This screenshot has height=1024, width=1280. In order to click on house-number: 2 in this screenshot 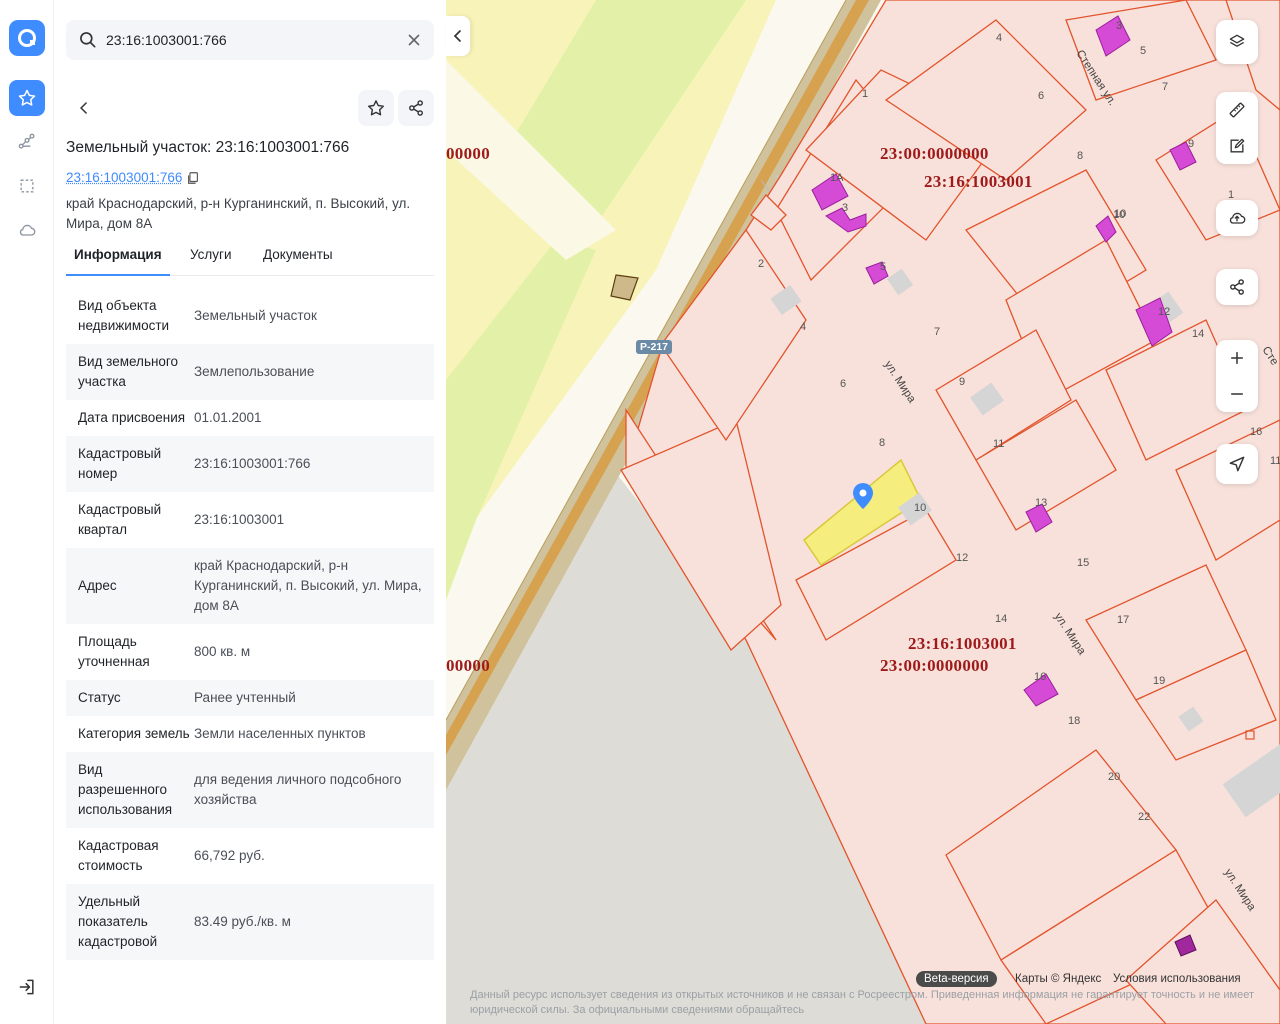, I will do `click(761, 264)`.